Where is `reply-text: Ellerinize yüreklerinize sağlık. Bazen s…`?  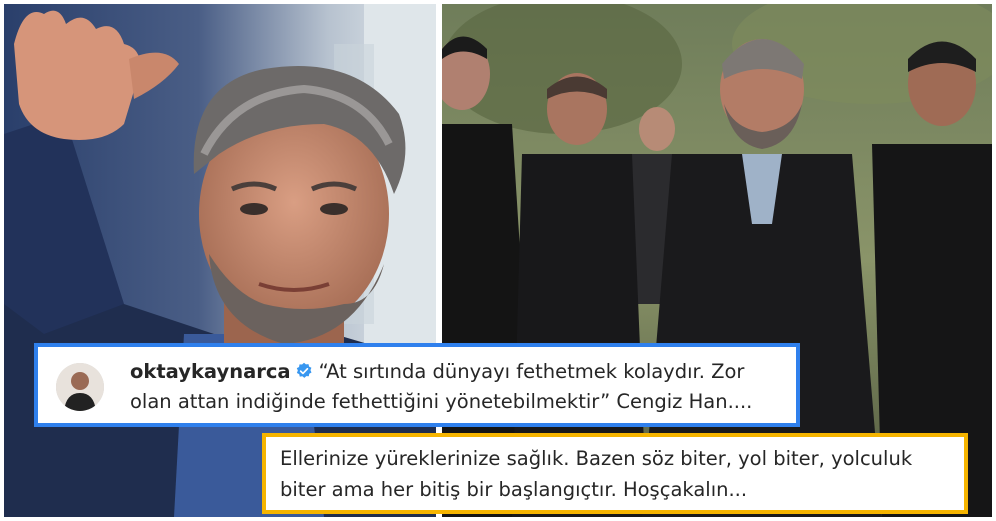
reply-text: Ellerinize yüreklerinize sağlık. Bazen s… is located at coordinates (596, 474).